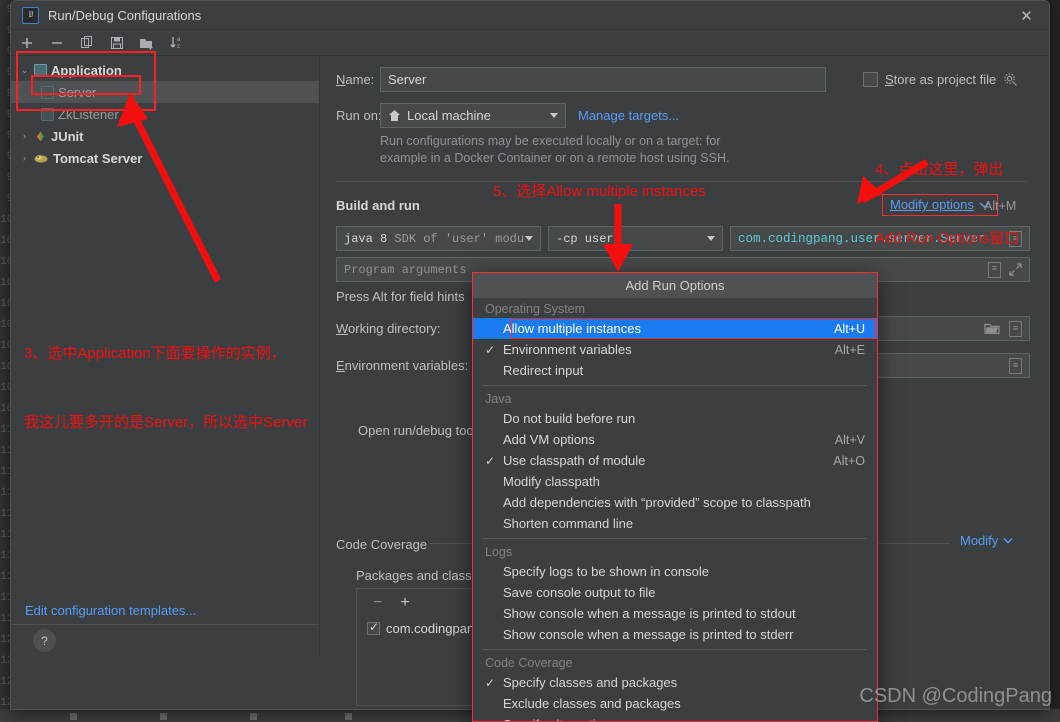  I want to click on tree-node-tomcat-server: › Tomcat Server, so click(165, 158).